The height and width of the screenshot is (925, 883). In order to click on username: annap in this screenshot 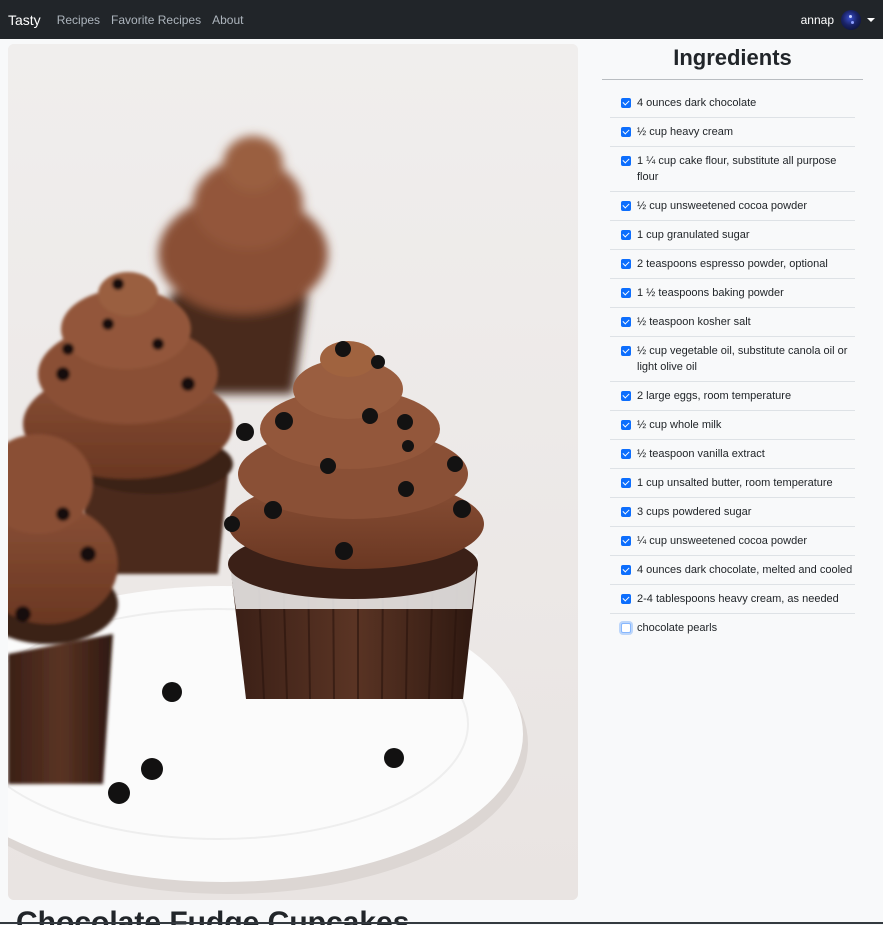, I will do `click(817, 19)`.